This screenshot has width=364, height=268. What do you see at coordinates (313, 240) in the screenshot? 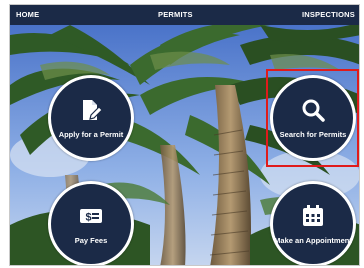
I see `make-appointment-label: Make an Appointment` at bounding box center [313, 240].